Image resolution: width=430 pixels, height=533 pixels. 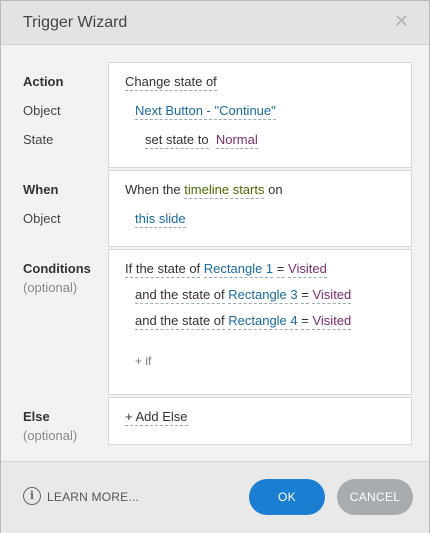 What do you see at coordinates (32, 496) in the screenshot?
I see `info-icon: i` at bounding box center [32, 496].